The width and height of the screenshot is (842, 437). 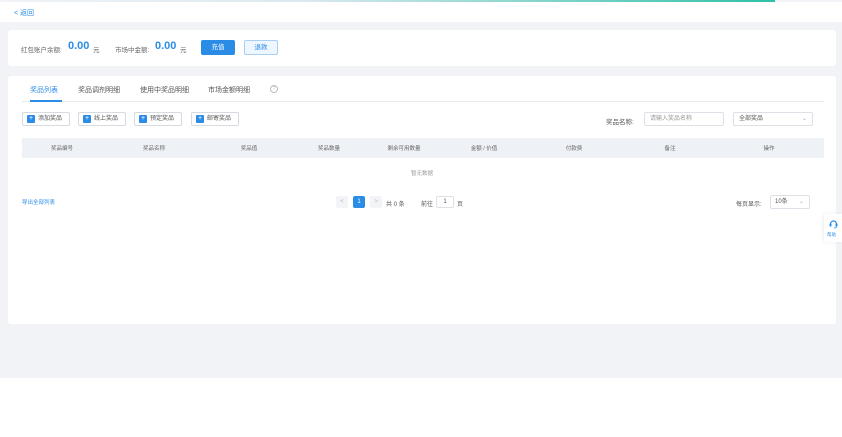 I want to click on mail-prize-button: + 邮寄奖品, so click(x=215, y=119).